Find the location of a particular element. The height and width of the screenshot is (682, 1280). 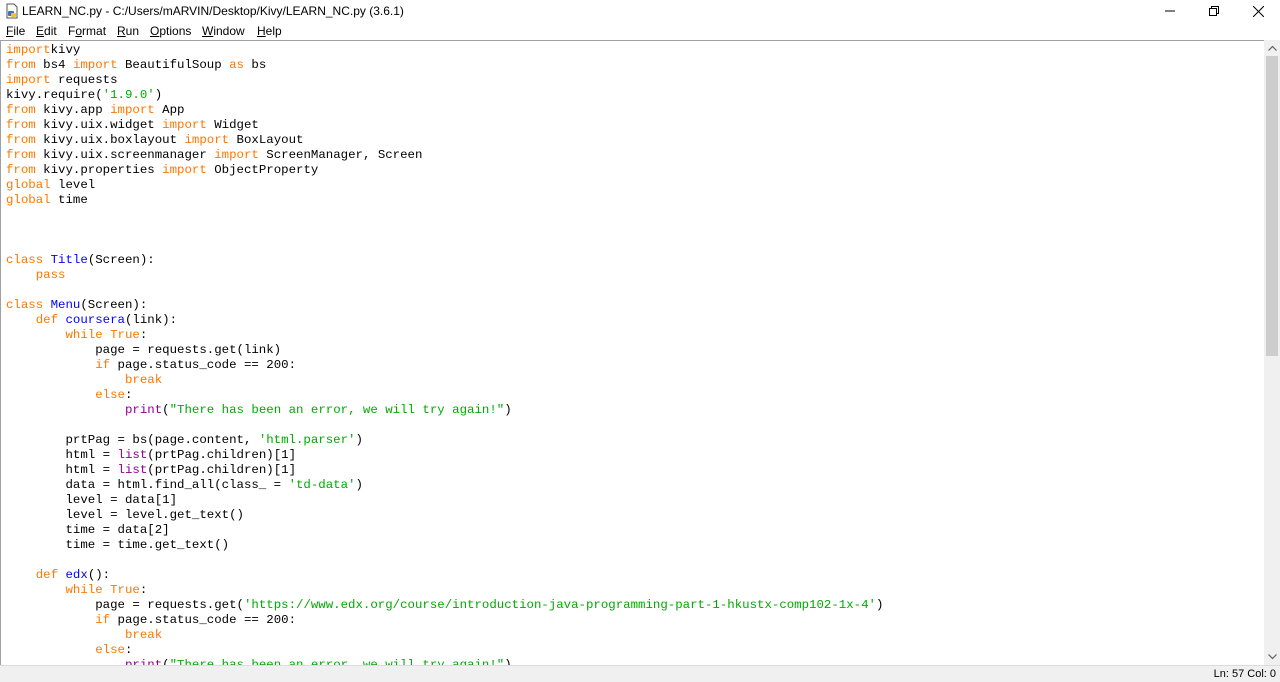

minimize-icon is located at coordinates (1170, 11).